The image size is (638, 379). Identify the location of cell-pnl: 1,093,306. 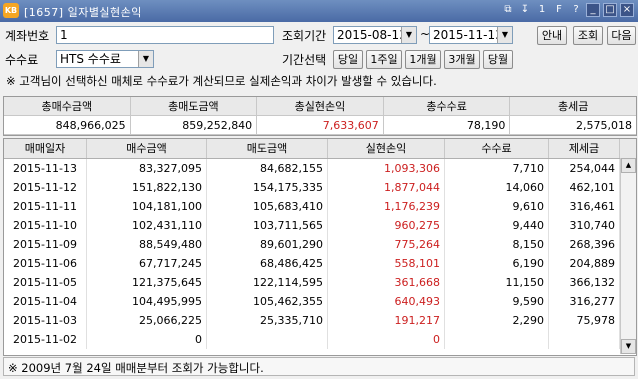
(386, 168).